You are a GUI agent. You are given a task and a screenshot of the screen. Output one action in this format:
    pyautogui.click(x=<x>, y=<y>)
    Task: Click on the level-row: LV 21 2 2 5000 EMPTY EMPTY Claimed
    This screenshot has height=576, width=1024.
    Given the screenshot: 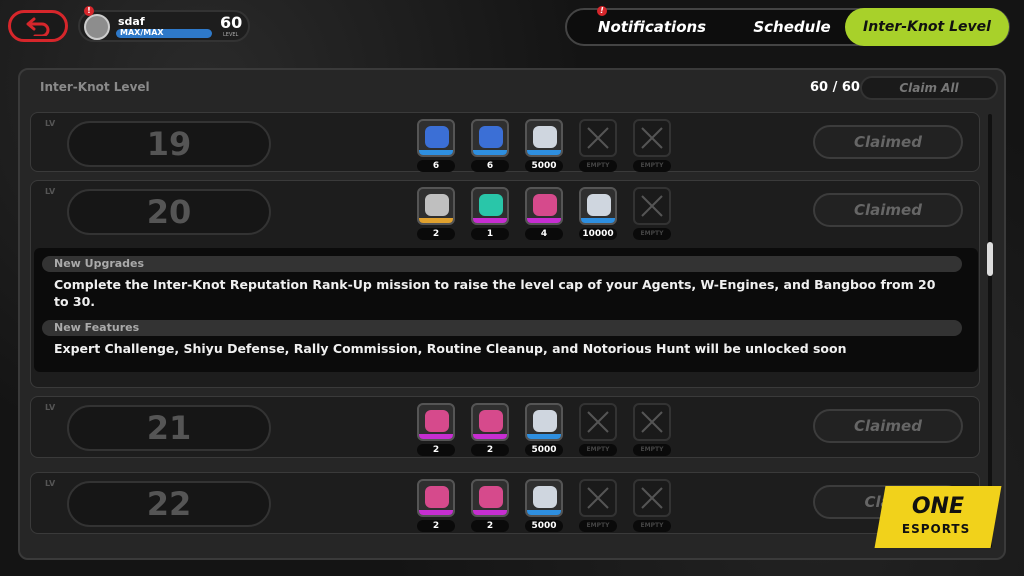 What is the action you would take?
    pyautogui.click(x=505, y=427)
    